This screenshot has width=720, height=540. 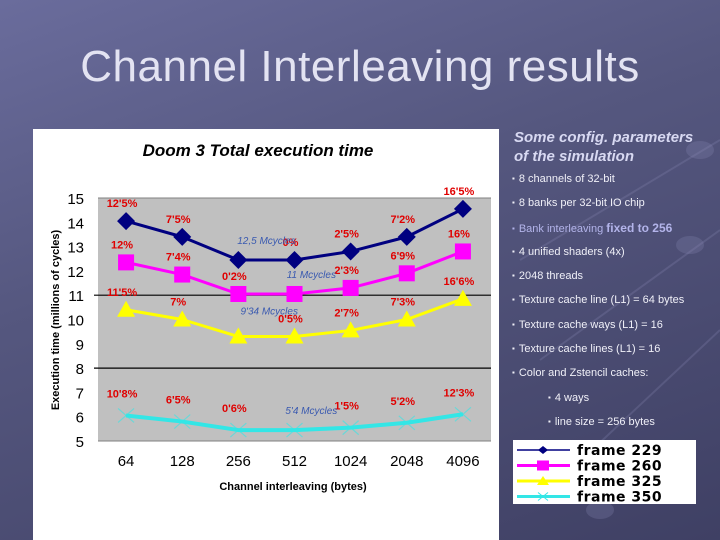 I want to click on mcycles-annotation: 5'4 Mcycles, so click(x=311, y=411).